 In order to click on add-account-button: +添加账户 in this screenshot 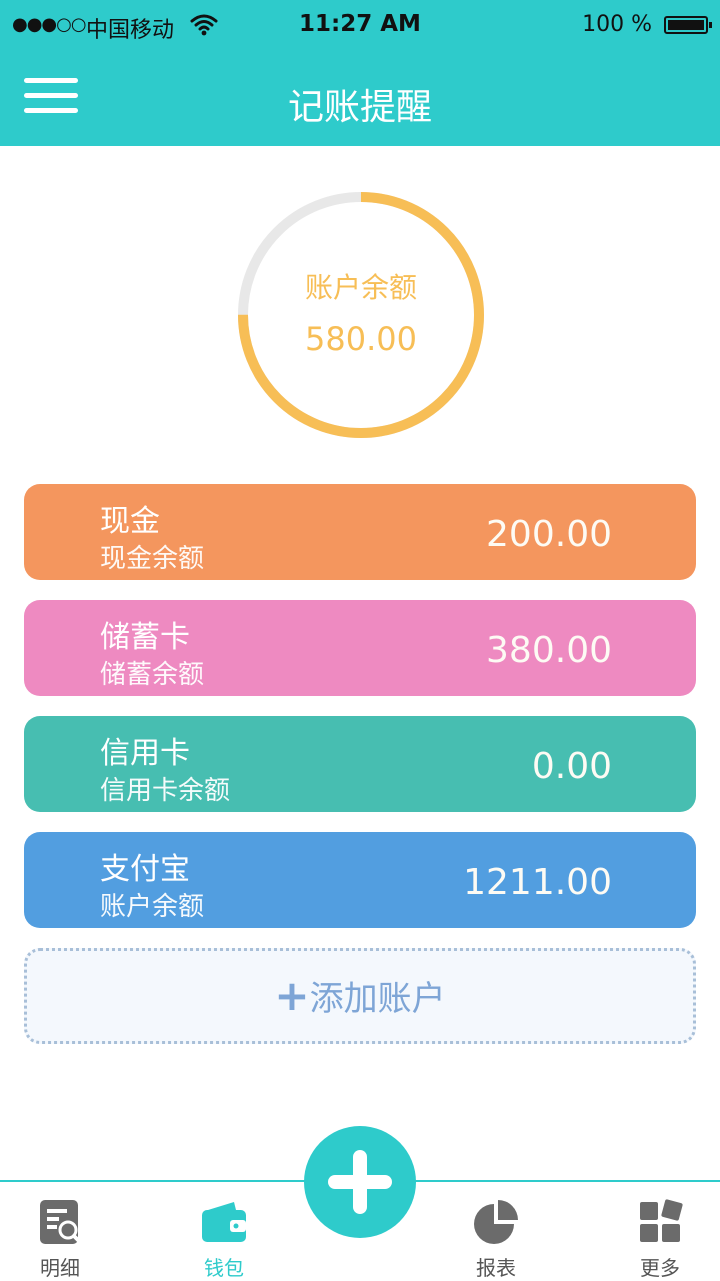, I will do `click(360, 996)`.